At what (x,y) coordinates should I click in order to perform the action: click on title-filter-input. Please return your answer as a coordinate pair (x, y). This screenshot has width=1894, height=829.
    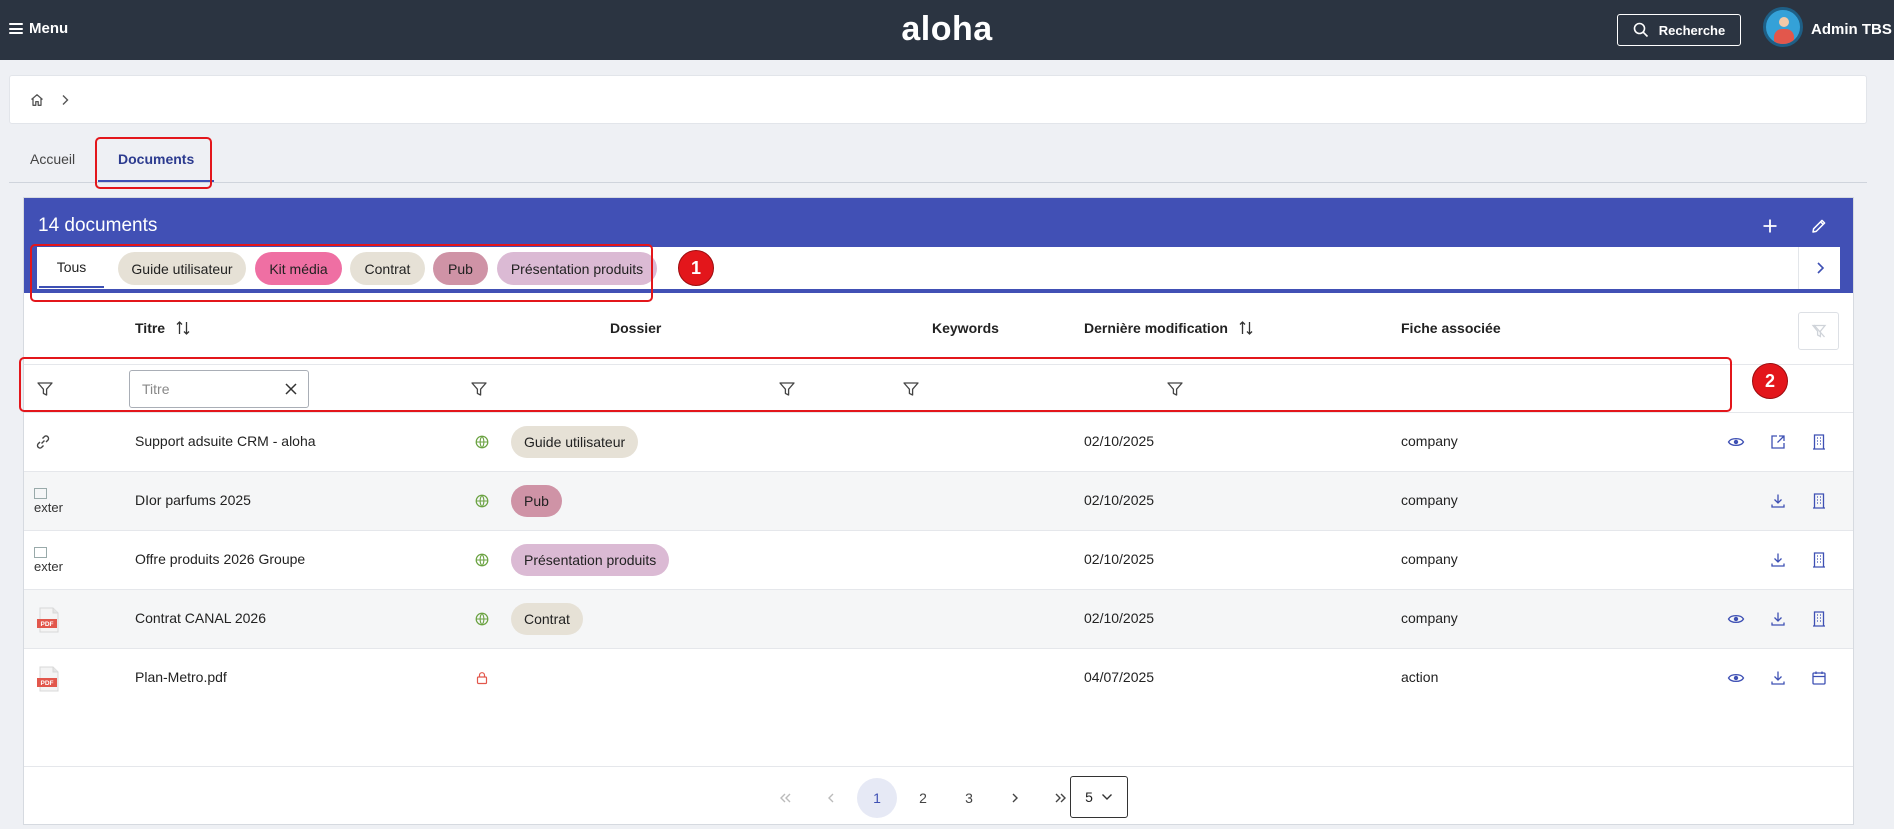
    Looking at the image, I should click on (219, 389).